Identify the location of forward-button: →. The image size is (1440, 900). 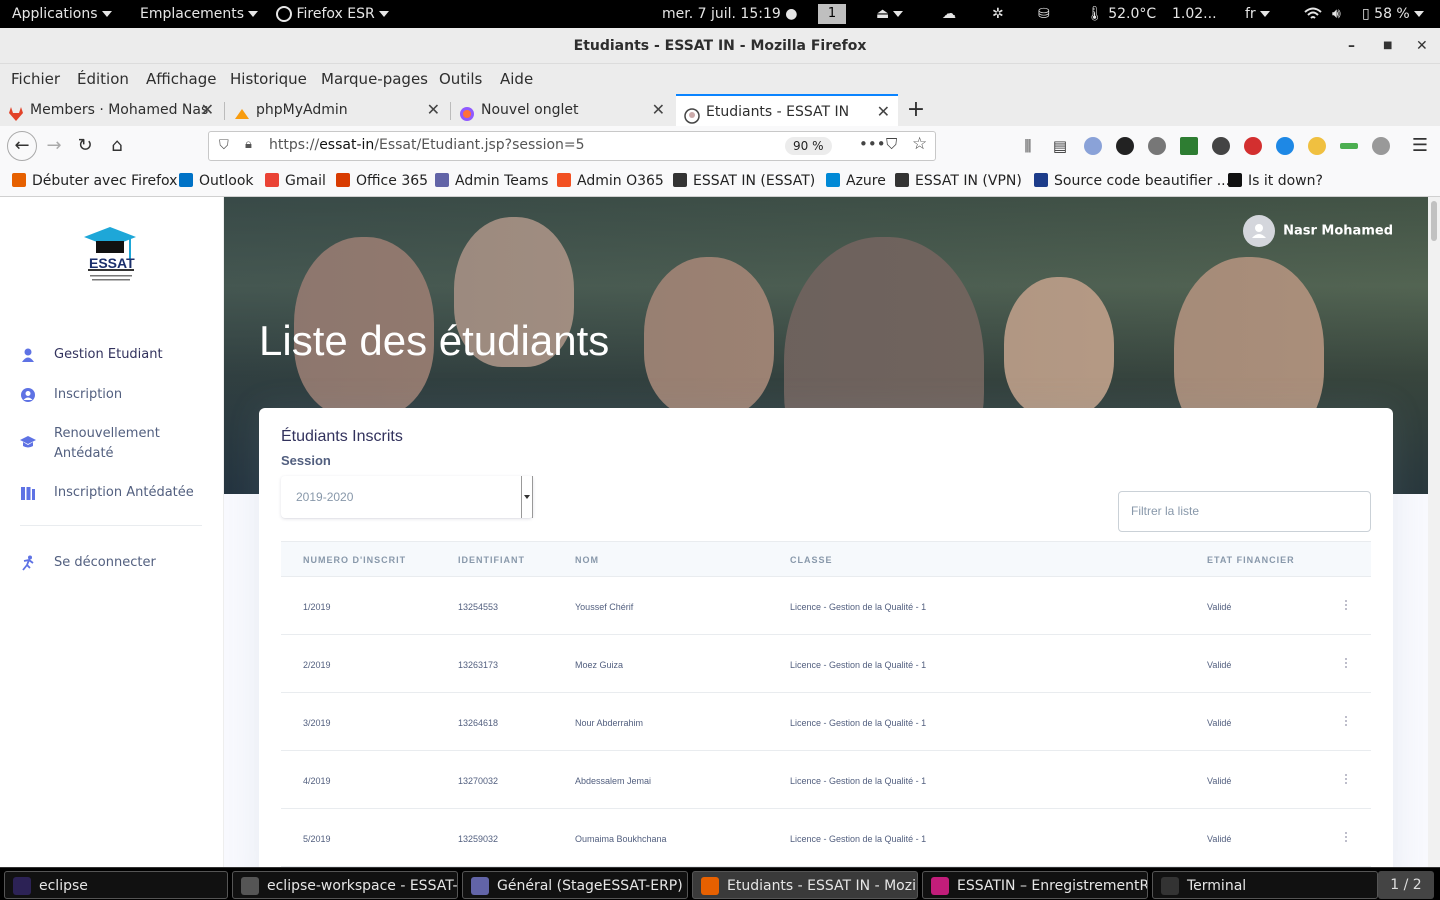
(54, 146).